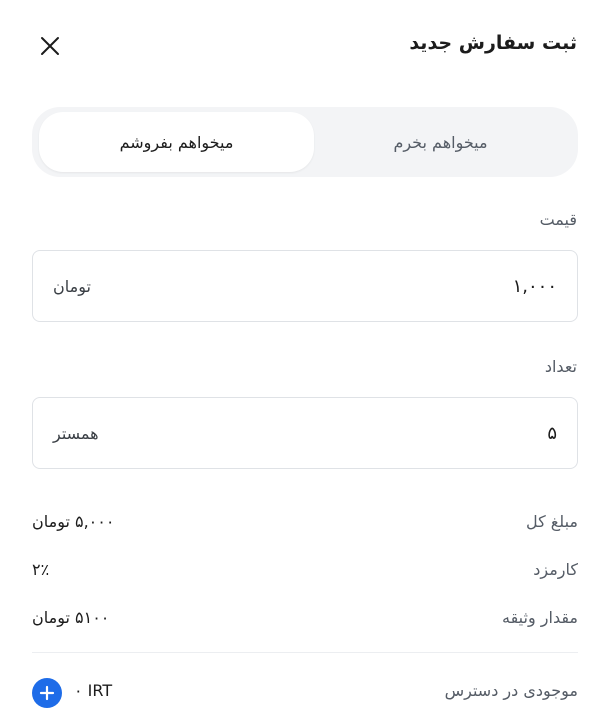 The image size is (601, 712). What do you see at coordinates (305, 652) in the screenshot?
I see `divider` at bounding box center [305, 652].